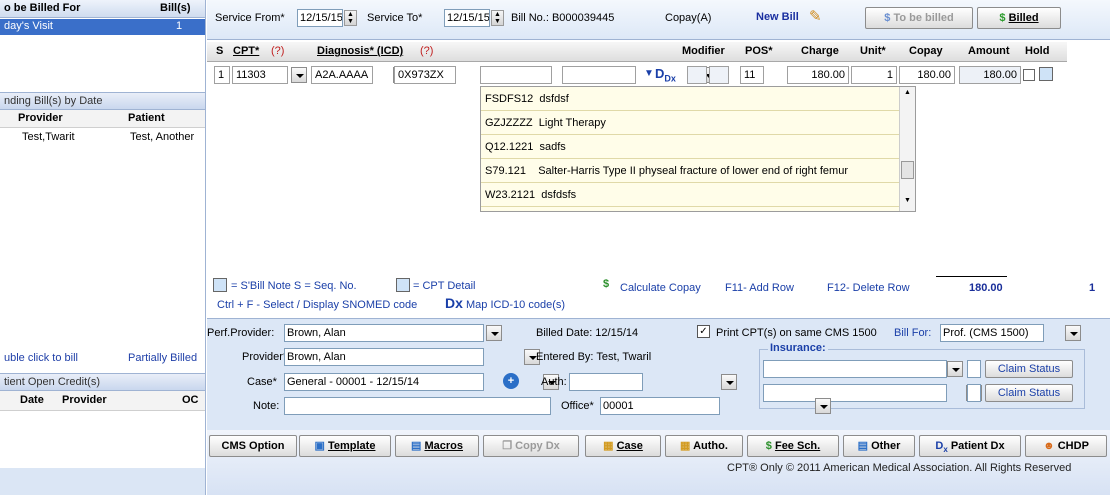 Image resolution: width=1110 pixels, height=495 pixels. What do you see at coordinates (384, 382) in the screenshot?
I see `case-select: General - 00001 - 12/15/14` at bounding box center [384, 382].